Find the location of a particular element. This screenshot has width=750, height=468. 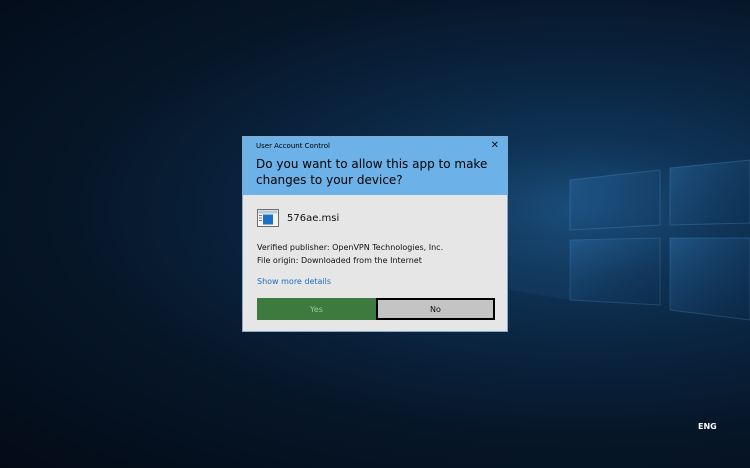

installer-file-icon is located at coordinates (268, 218).